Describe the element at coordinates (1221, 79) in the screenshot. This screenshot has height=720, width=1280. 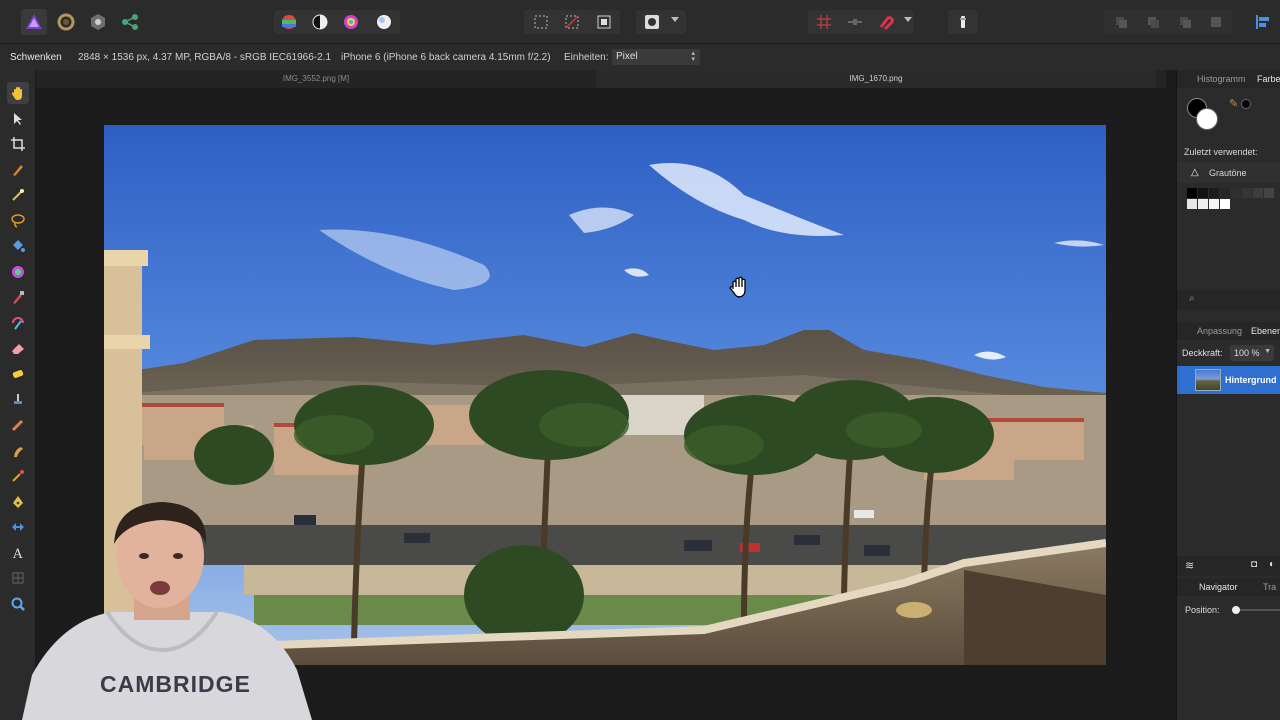
I see `tab-histogram: Histogramm` at that location.